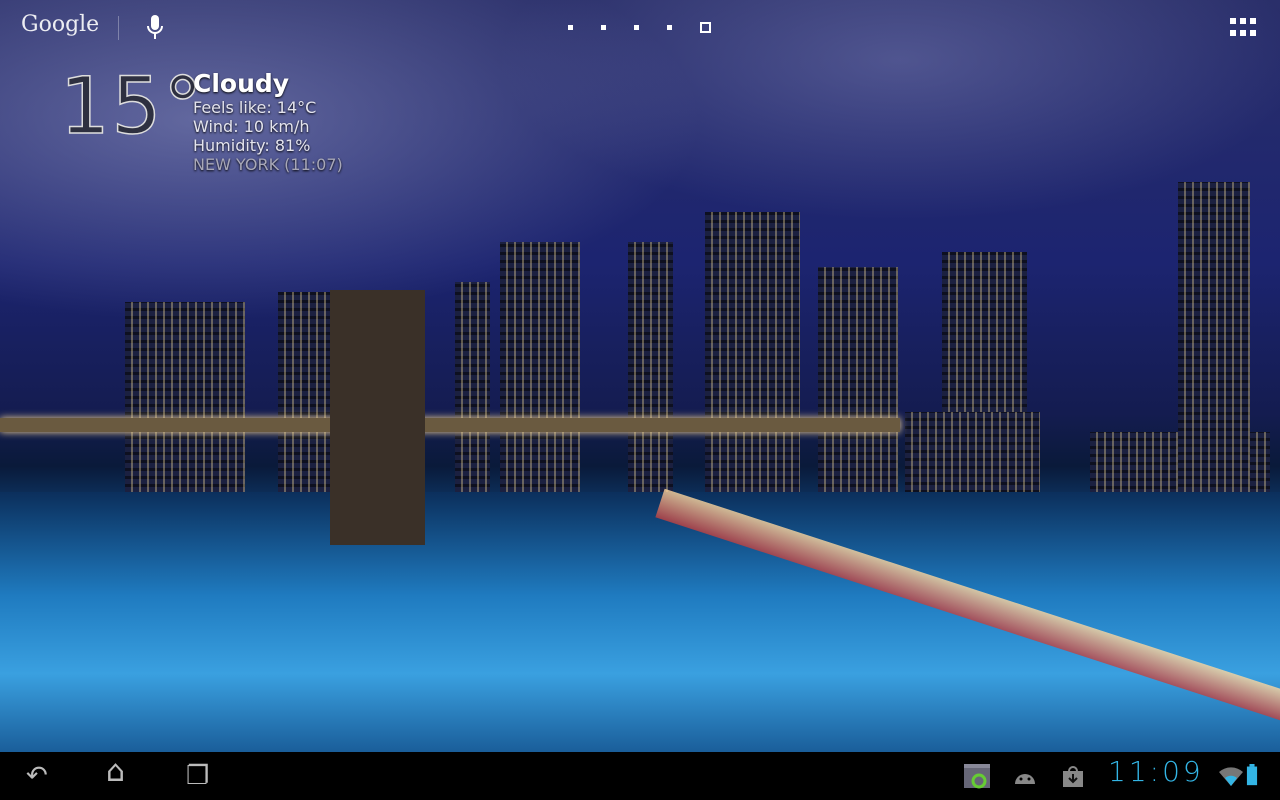 The image size is (1280, 800). I want to click on humidity: Humidity: 81%, so click(252, 145).